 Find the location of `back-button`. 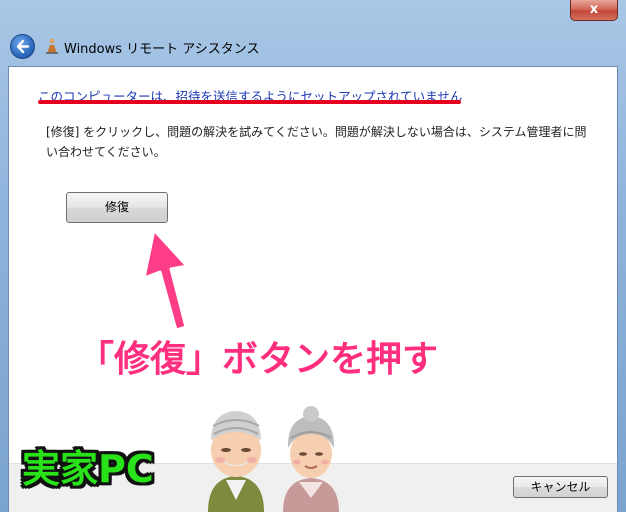

back-button is located at coordinates (22, 46).